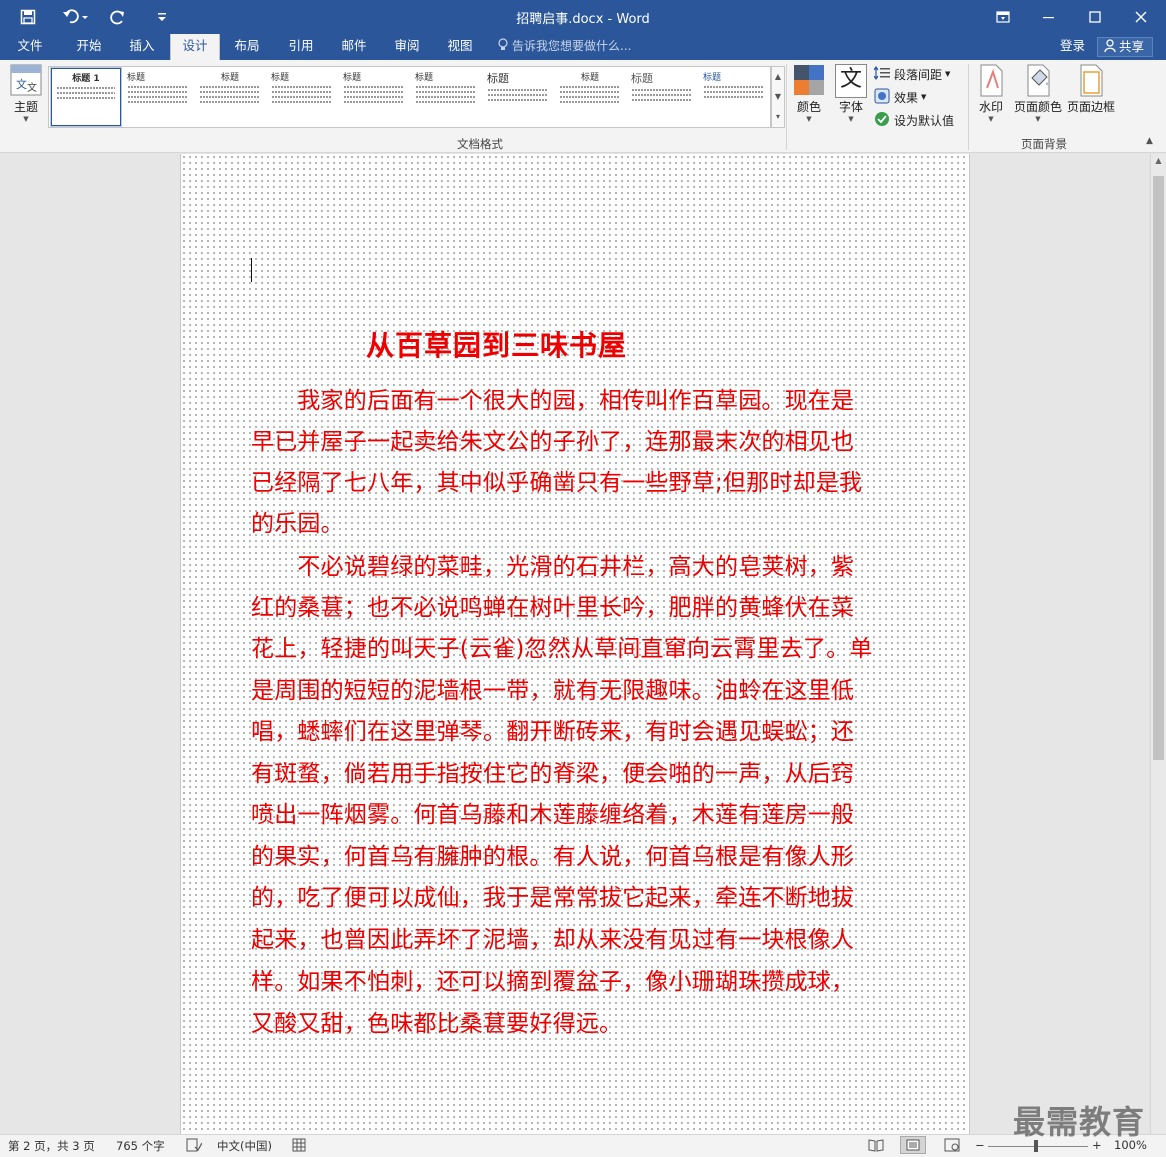 Image resolution: width=1166 pixels, height=1157 pixels. What do you see at coordinates (503, 47) in the screenshot?
I see `lightbulb-icon` at bounding box center [503, 47].